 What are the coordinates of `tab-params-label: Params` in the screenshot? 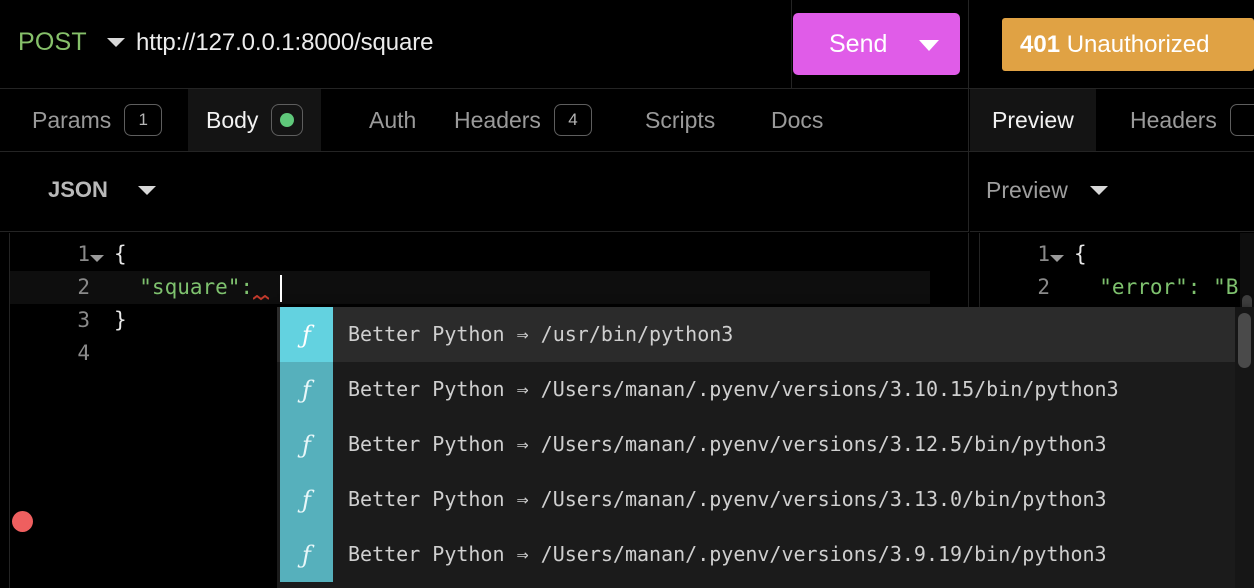 It's located at (72, 119).